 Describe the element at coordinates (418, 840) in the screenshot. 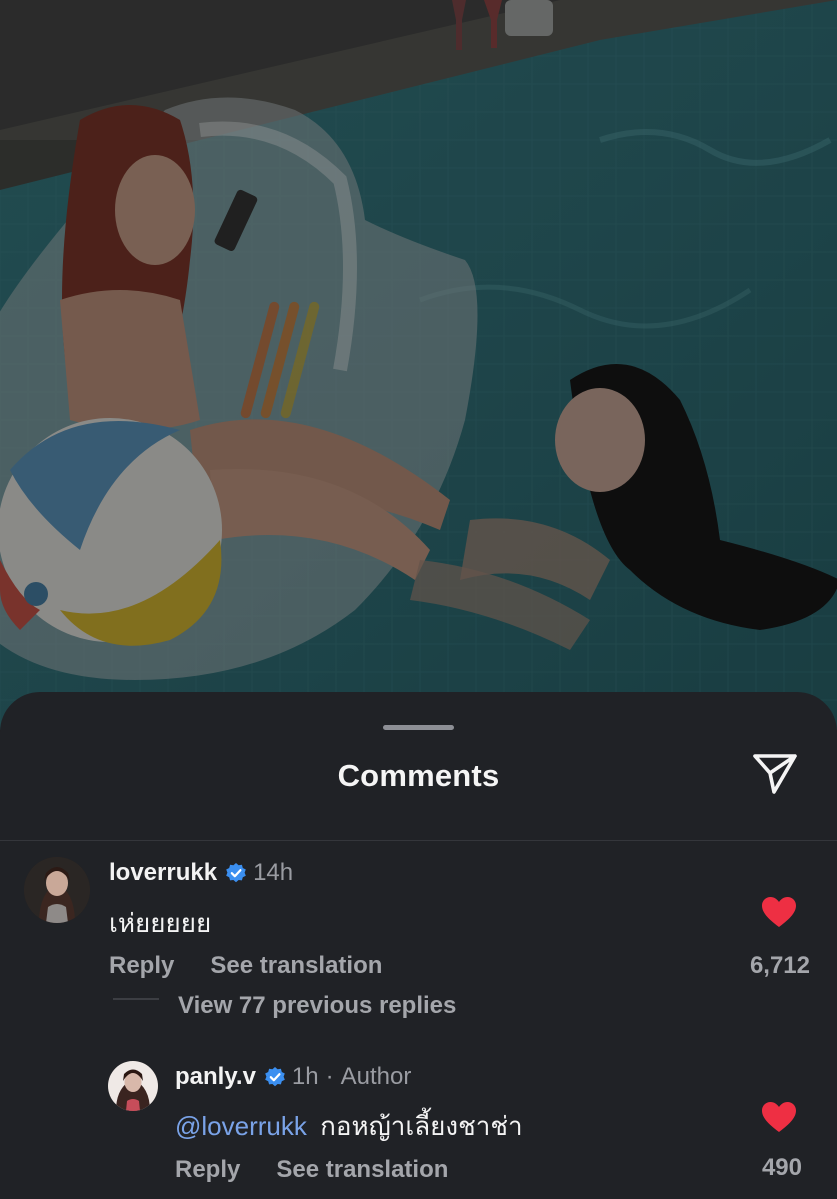

I see `sheet-divider` at that location.